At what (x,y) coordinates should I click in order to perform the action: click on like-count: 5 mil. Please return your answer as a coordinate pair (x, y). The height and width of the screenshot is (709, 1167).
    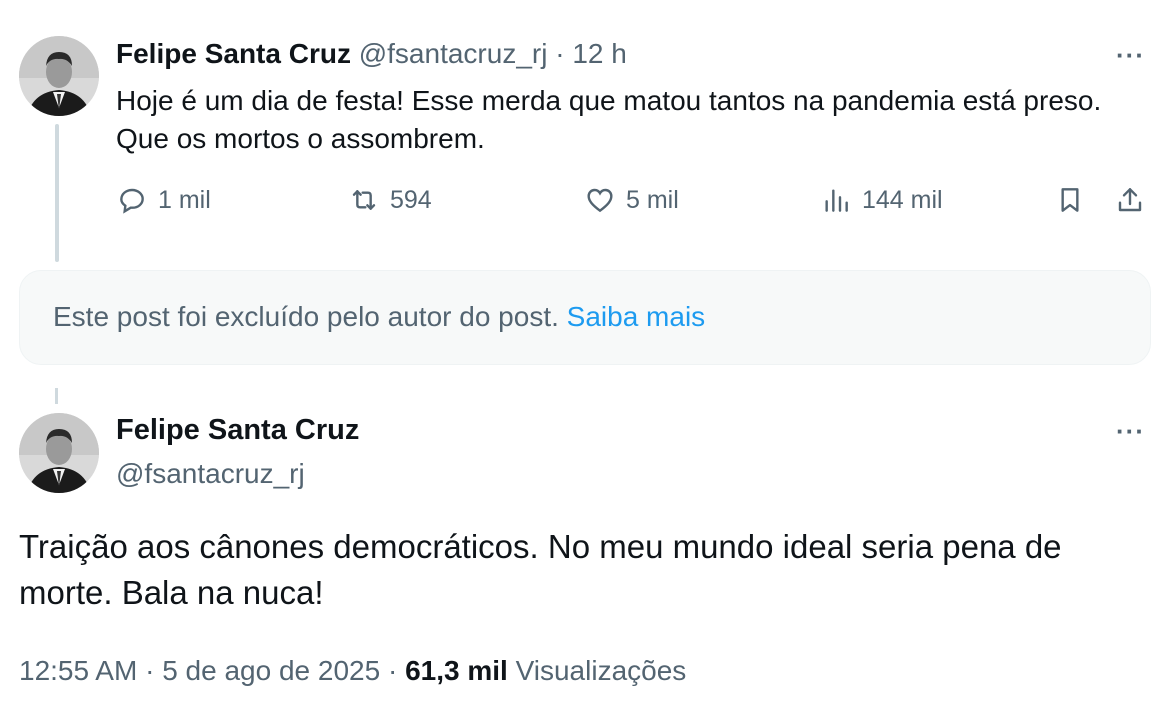
    Looking at the image, I should click on (652, 199).